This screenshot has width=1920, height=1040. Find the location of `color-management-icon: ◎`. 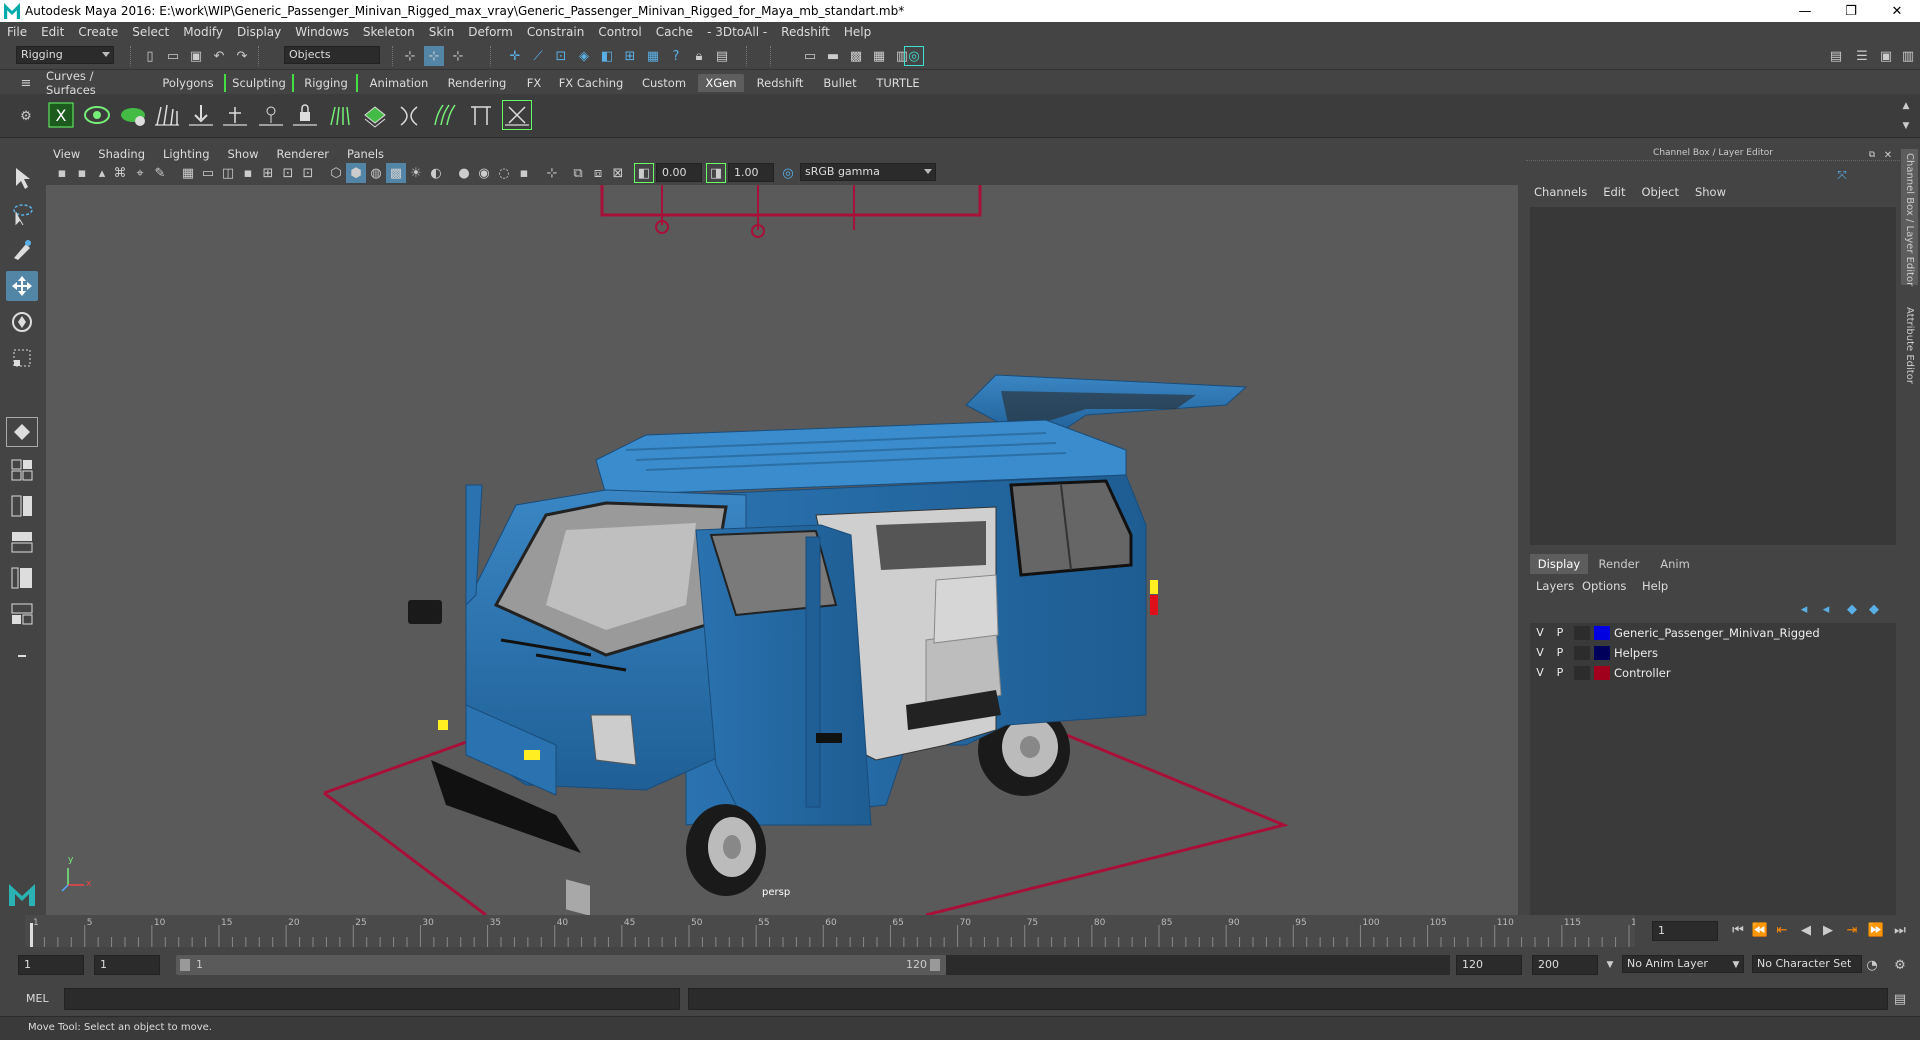

color-management-icon: ◎ is located at coordinates (788, 173).